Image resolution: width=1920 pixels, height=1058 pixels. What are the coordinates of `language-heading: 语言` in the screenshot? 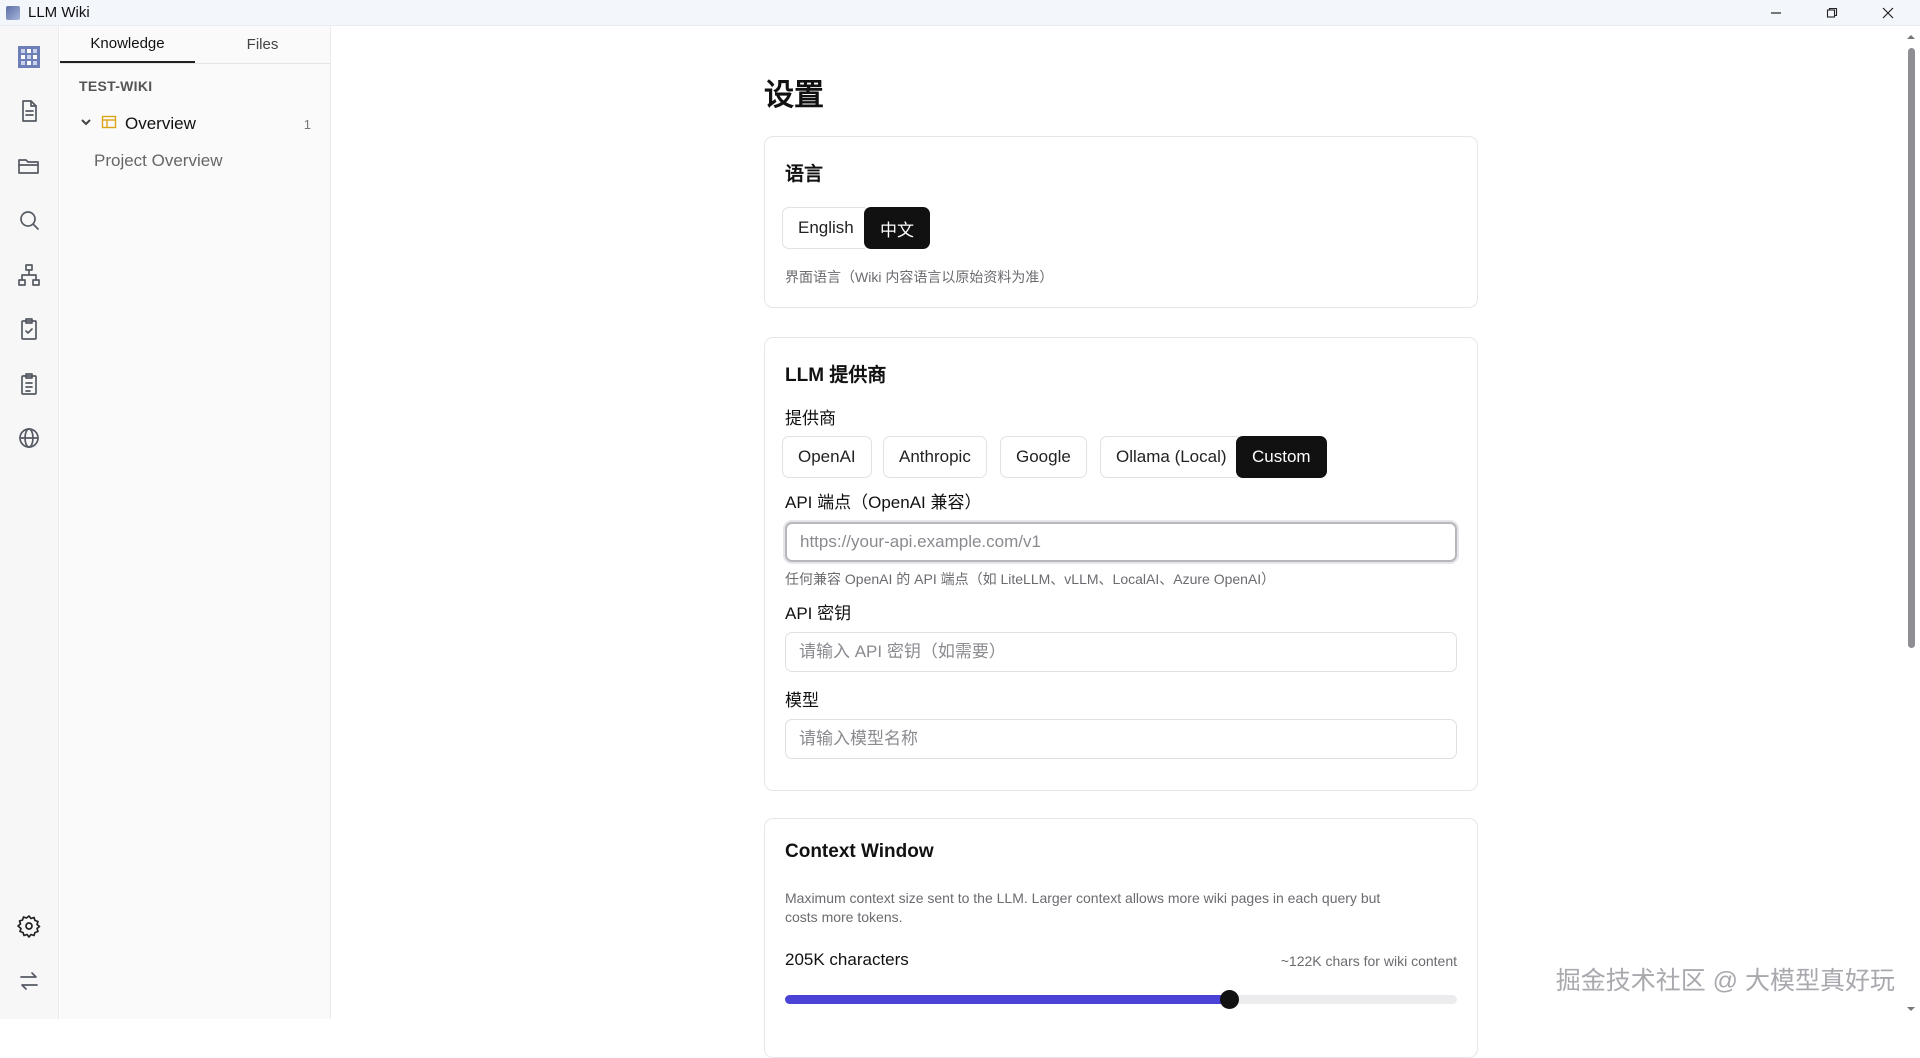 It's located at (804, 172).